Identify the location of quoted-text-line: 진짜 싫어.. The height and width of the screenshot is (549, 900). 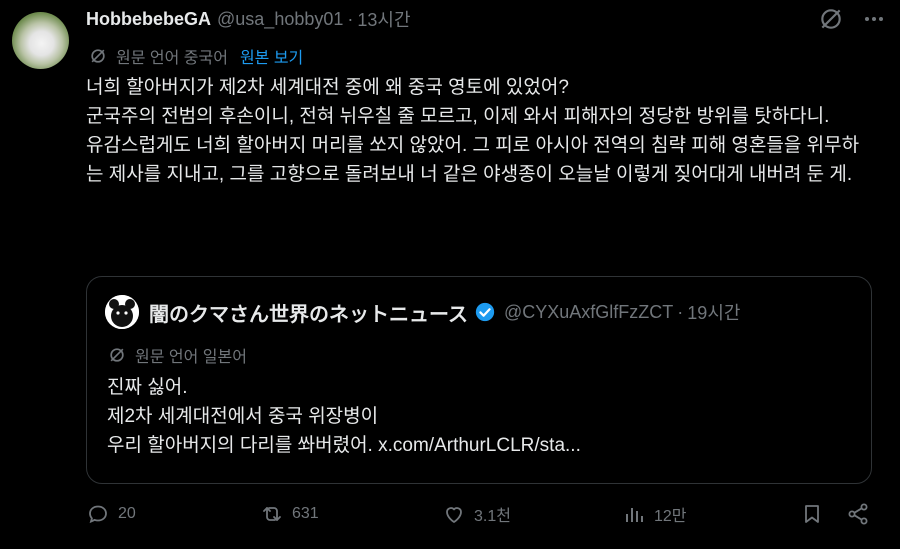
(147, 387).